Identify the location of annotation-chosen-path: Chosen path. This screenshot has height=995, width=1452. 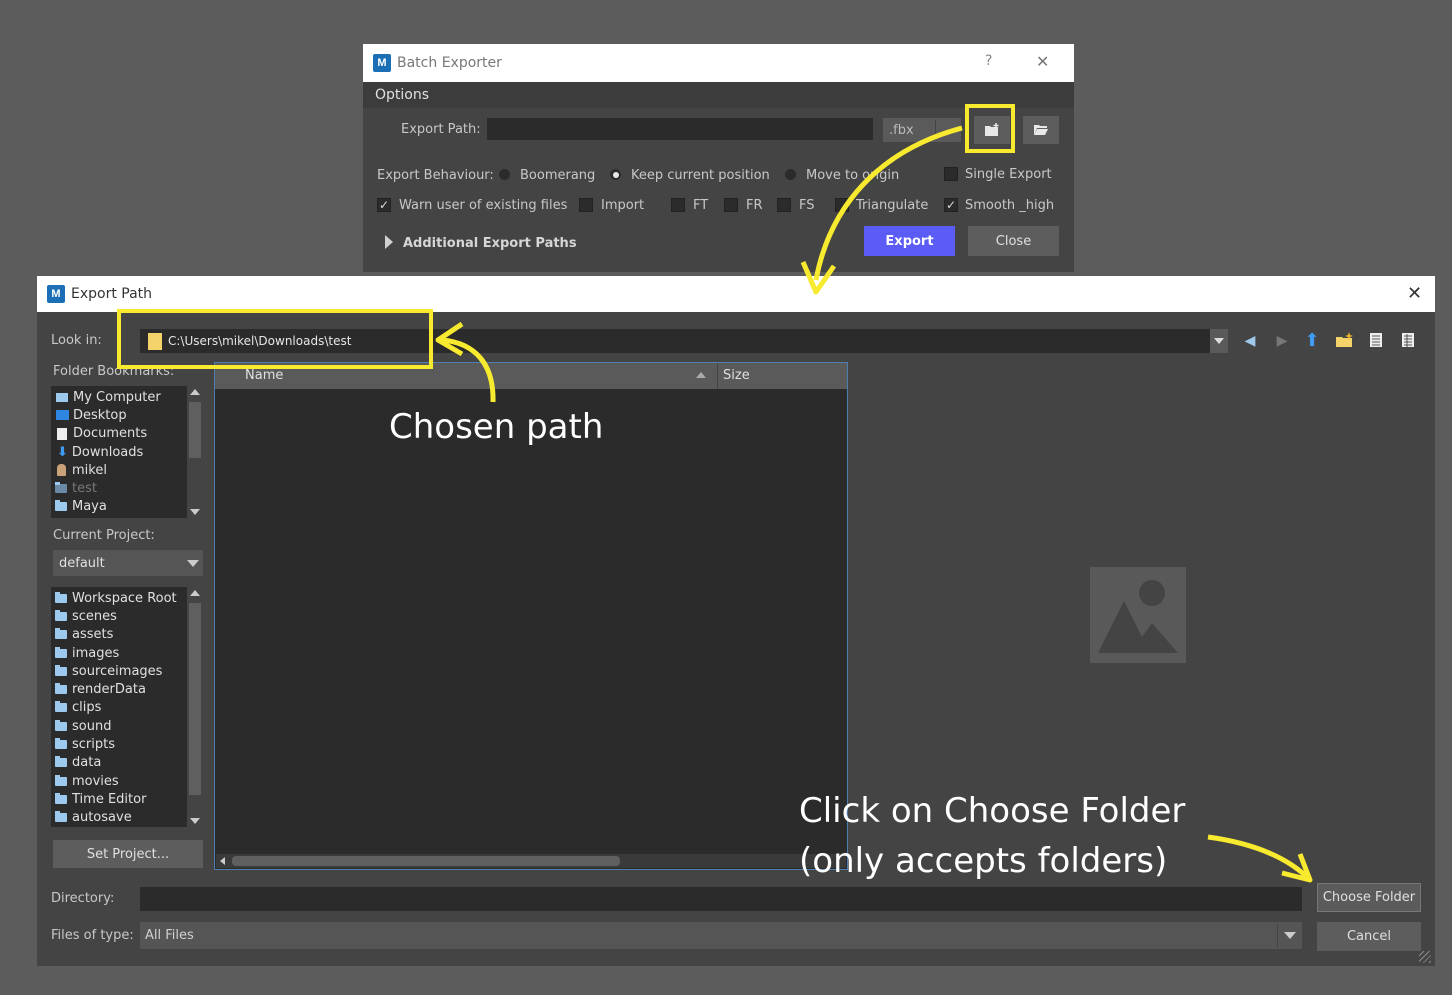
(496, 427).